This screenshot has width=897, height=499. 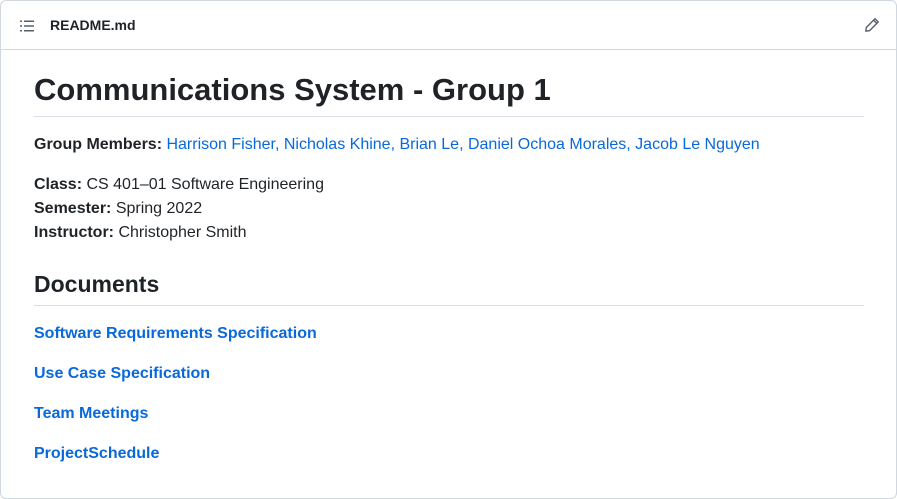 What do you see at coordinates (74, 232) in the screenshot?
I see `instructor-label: Instructor:` at bounding box center [74, 232].